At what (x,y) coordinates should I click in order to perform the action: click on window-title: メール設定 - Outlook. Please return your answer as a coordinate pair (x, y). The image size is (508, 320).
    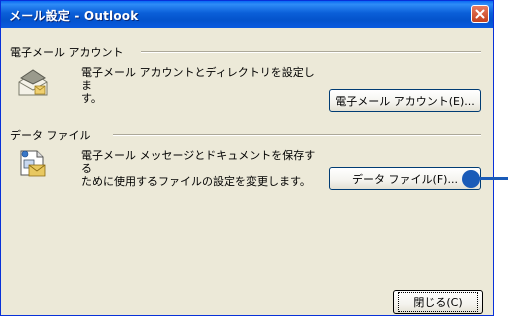
    Looking at the image, I should click on (74, 16).